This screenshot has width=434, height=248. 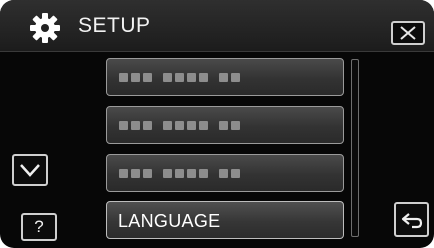 I want to click on menu-item-label: LANGUAGE, so click(x=169, y=221).